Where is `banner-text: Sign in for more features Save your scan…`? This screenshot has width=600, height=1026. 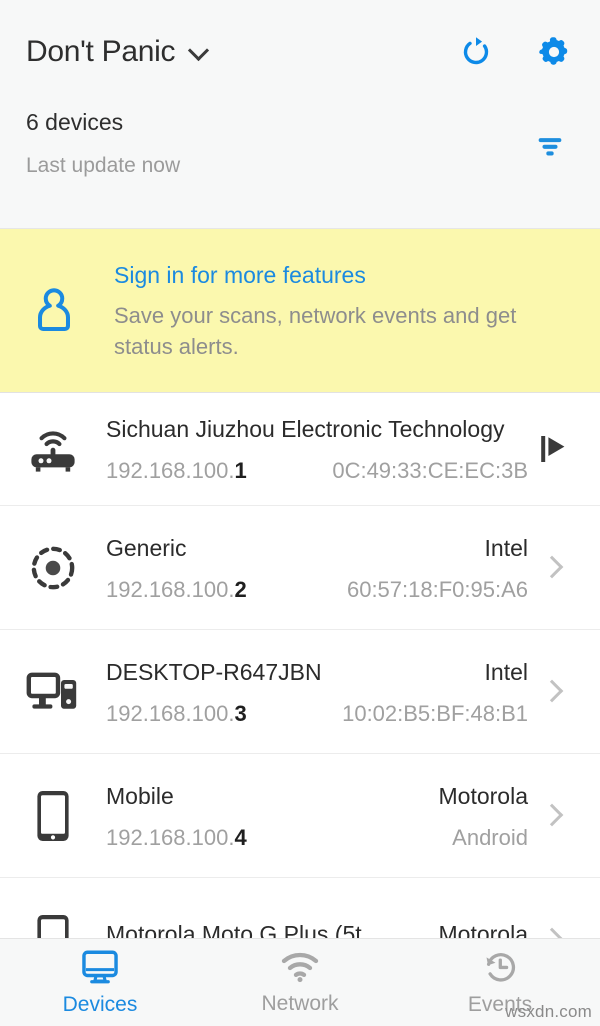 banner-text: Sign in for more features Save your scan… is located at coordinates (330, 311).